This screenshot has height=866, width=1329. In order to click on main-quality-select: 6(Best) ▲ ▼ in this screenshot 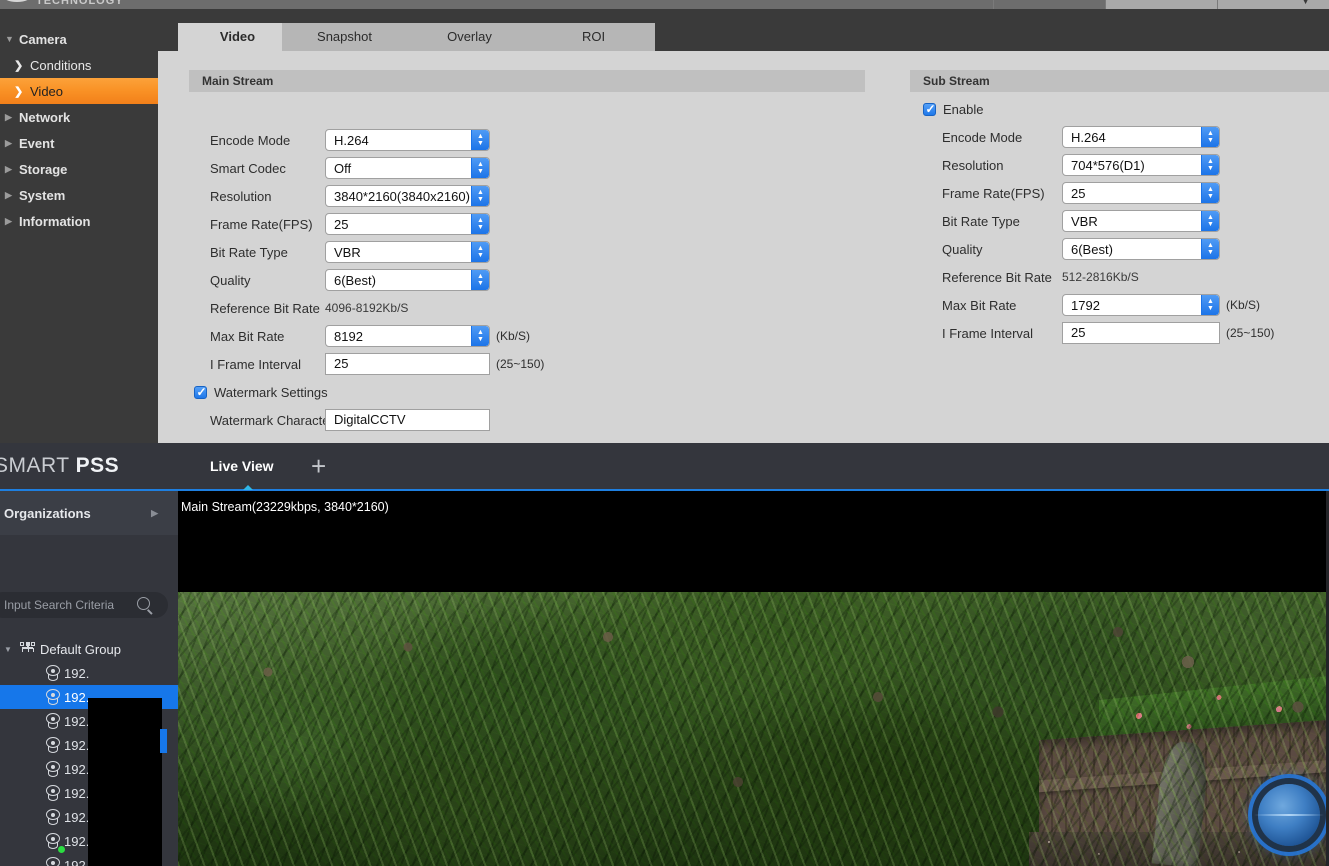, I will do `click(407, 280)`.